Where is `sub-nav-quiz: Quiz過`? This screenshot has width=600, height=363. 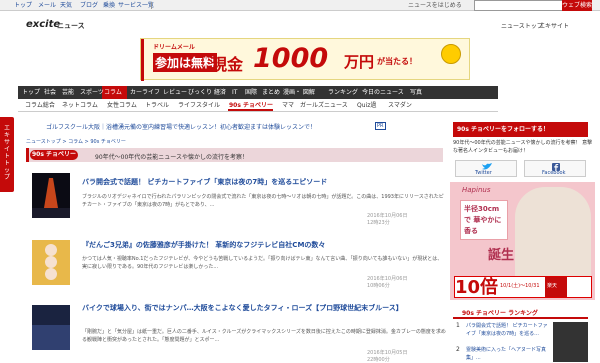
sub-nav-quiz: Quiz過 is located at coordinates (366, 106).